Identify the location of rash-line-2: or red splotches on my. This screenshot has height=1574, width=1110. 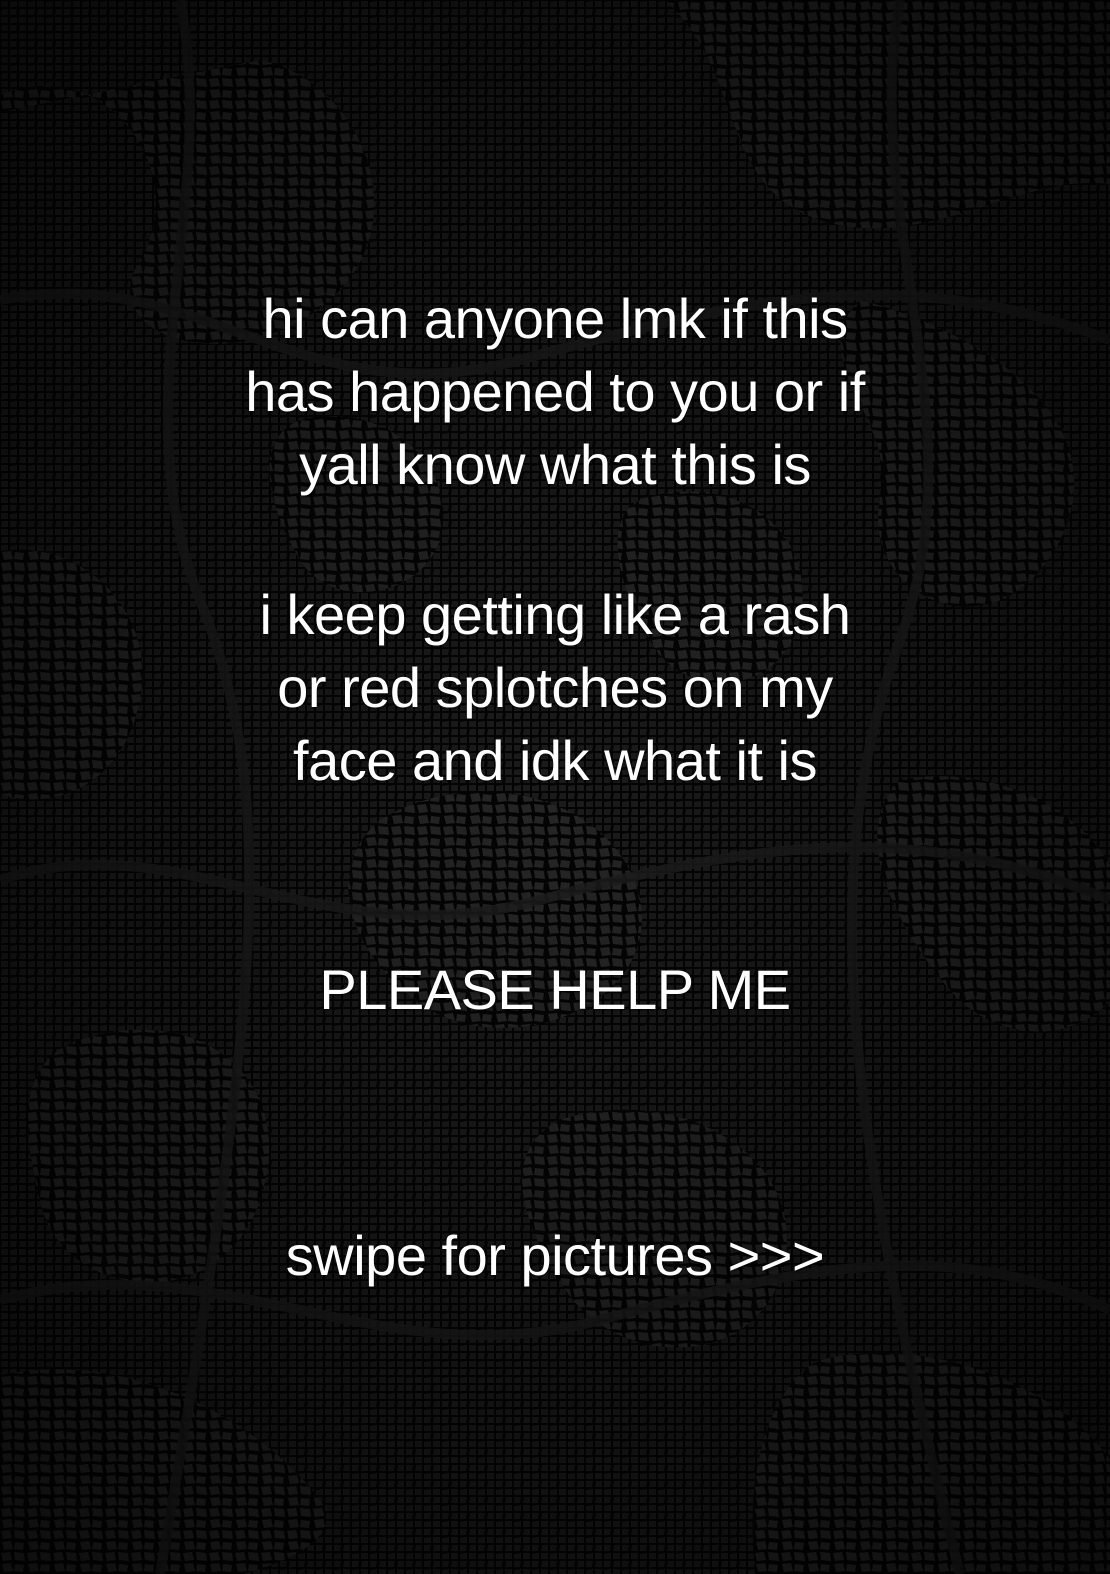
(555, 687).